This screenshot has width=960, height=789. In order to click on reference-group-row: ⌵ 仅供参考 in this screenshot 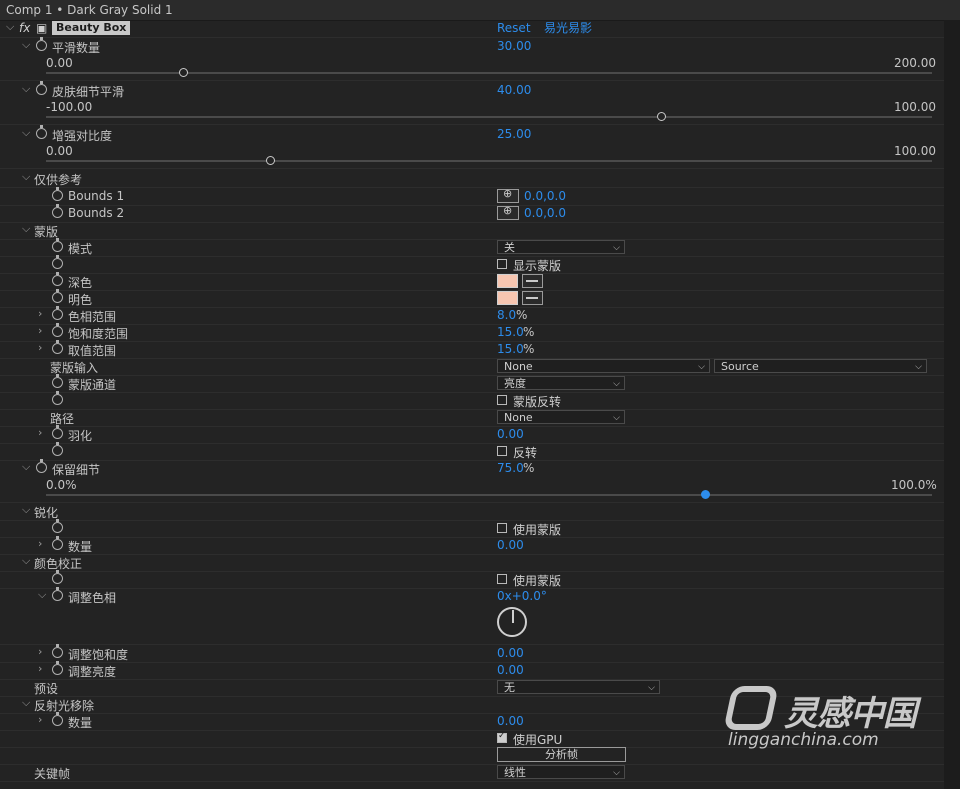, I will do `click(472, 179)`.